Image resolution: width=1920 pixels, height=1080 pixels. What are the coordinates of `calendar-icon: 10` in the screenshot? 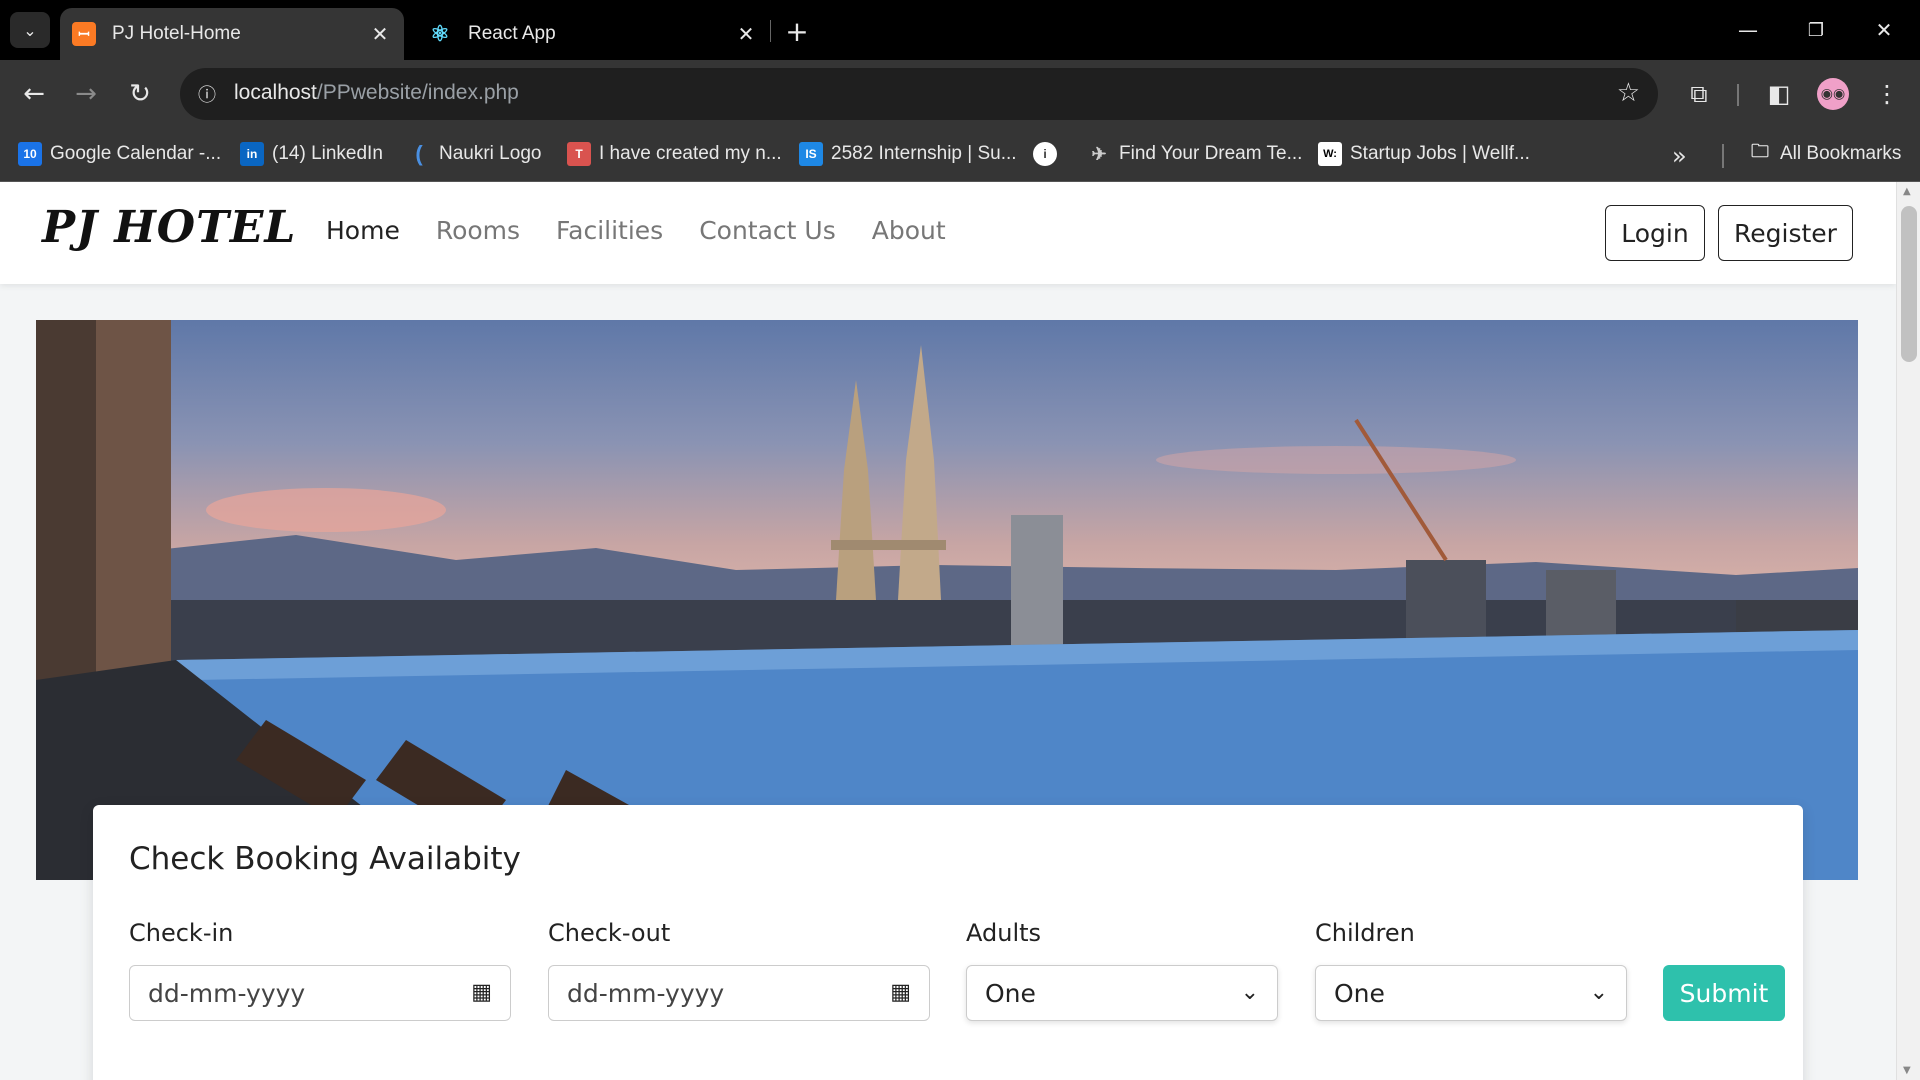 It's located at (30, 154).